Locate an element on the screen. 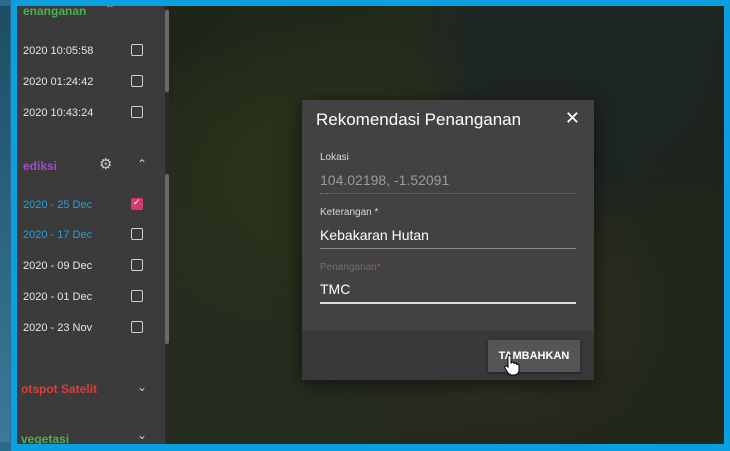  dialog-title: Rekomendasi Penanganan is located at coordinates (419, 119).